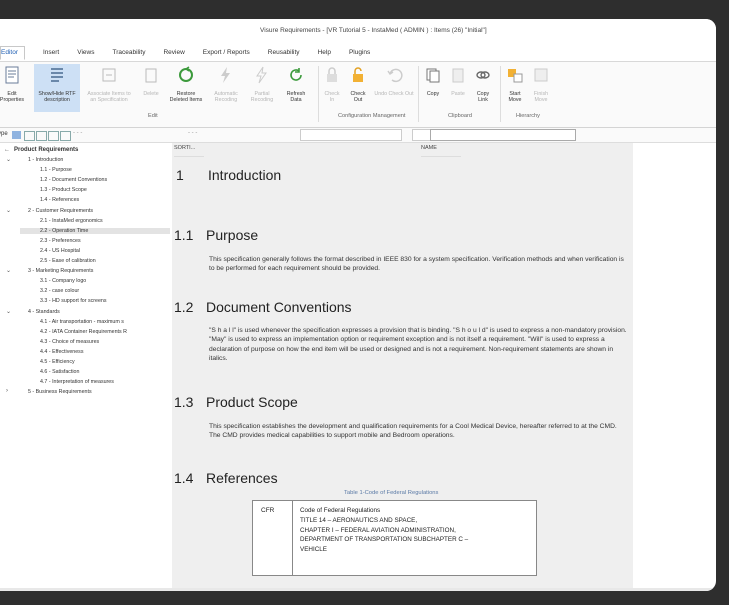  I want to click on tab-review: Review, so click(173, 53).